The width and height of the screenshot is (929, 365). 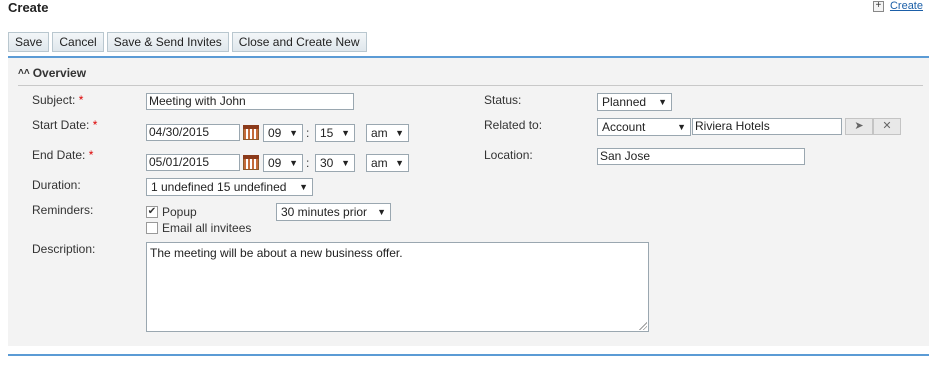 I want to click on start-date-input: 04/30/2015, so click(x=193, y=132).